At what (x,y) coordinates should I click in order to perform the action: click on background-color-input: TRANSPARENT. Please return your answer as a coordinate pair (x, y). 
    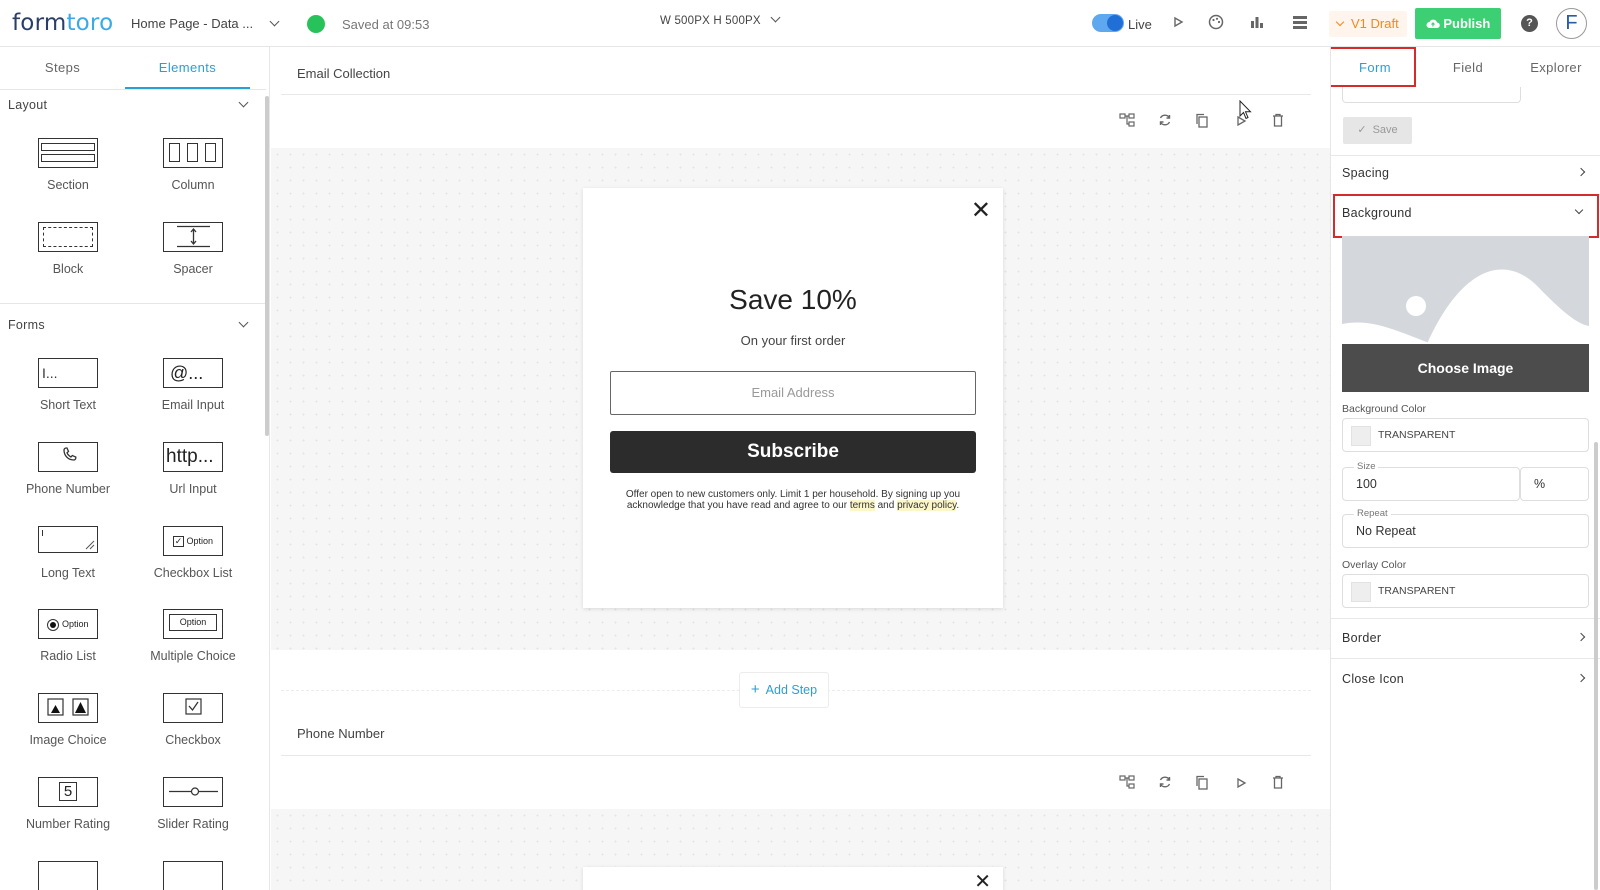
    Looking at the image, I should click on (1465, 435).